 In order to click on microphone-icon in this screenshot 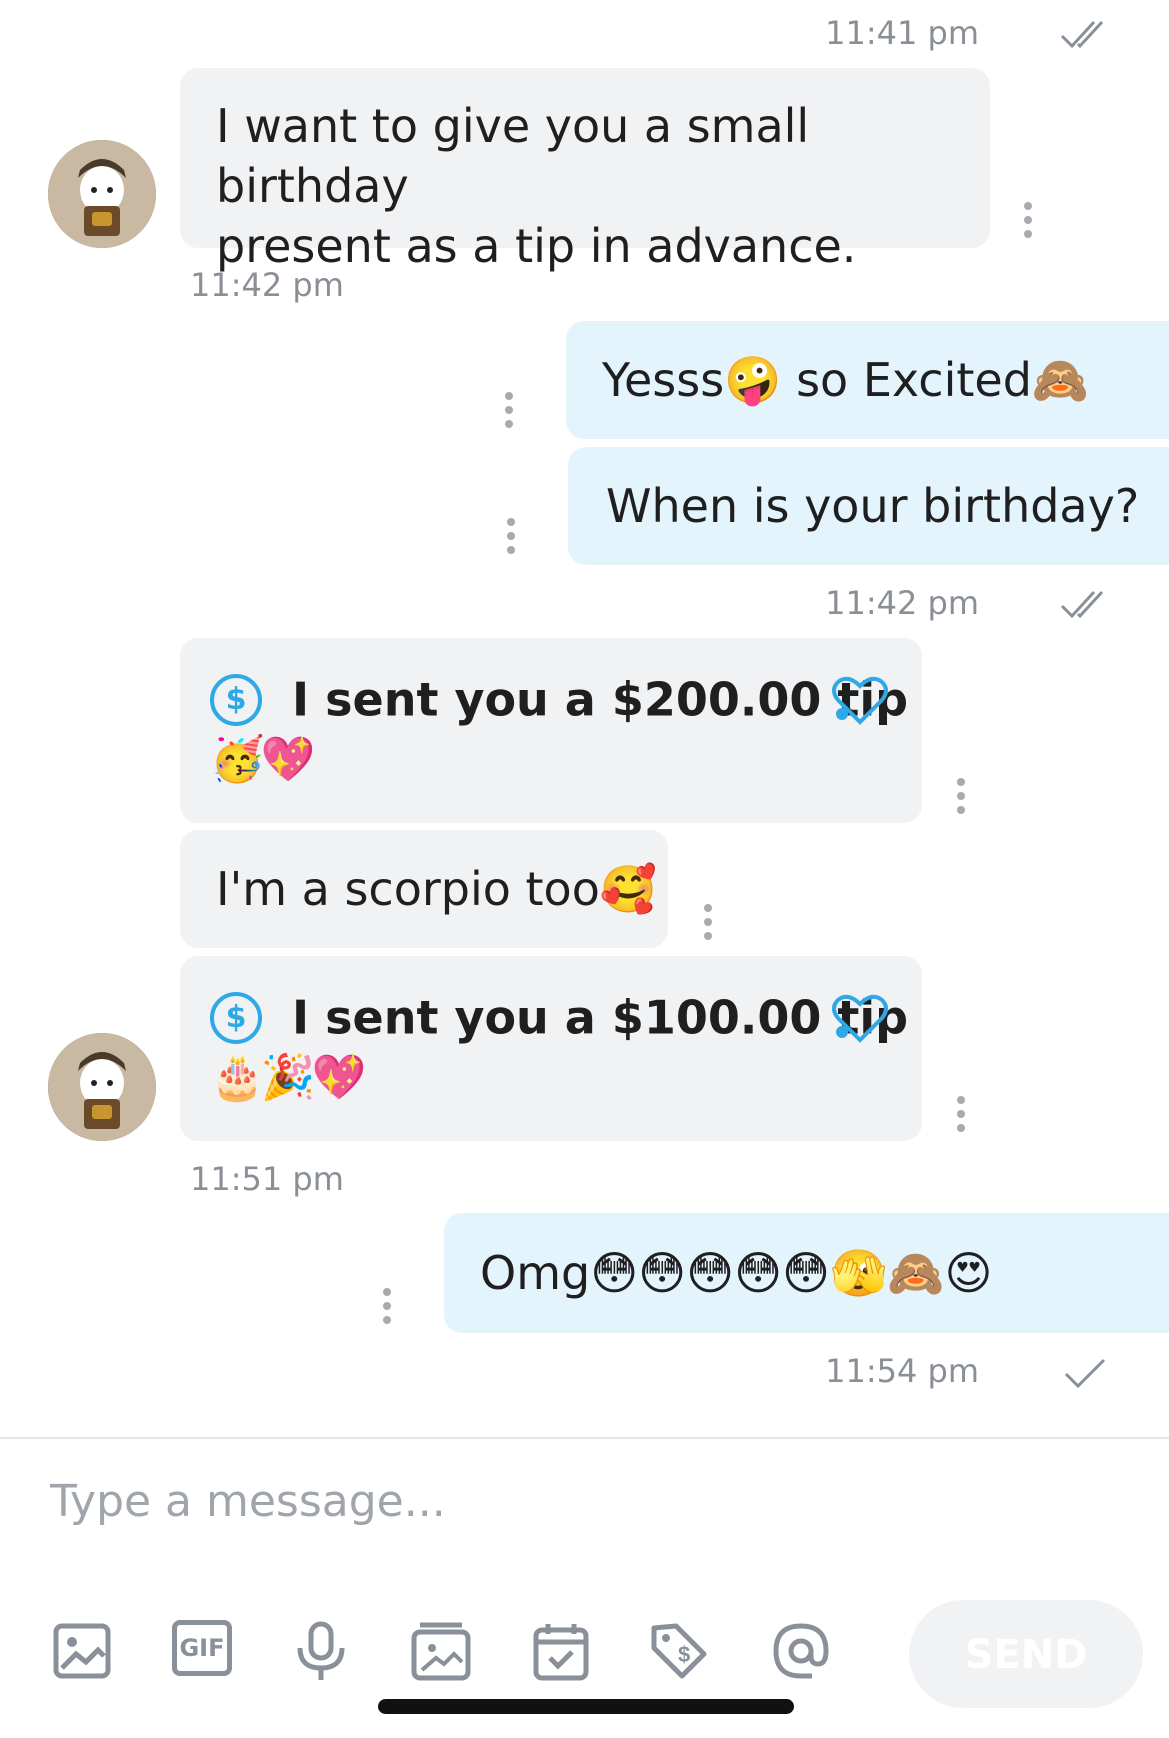, I will do `click(321, 1651)`.